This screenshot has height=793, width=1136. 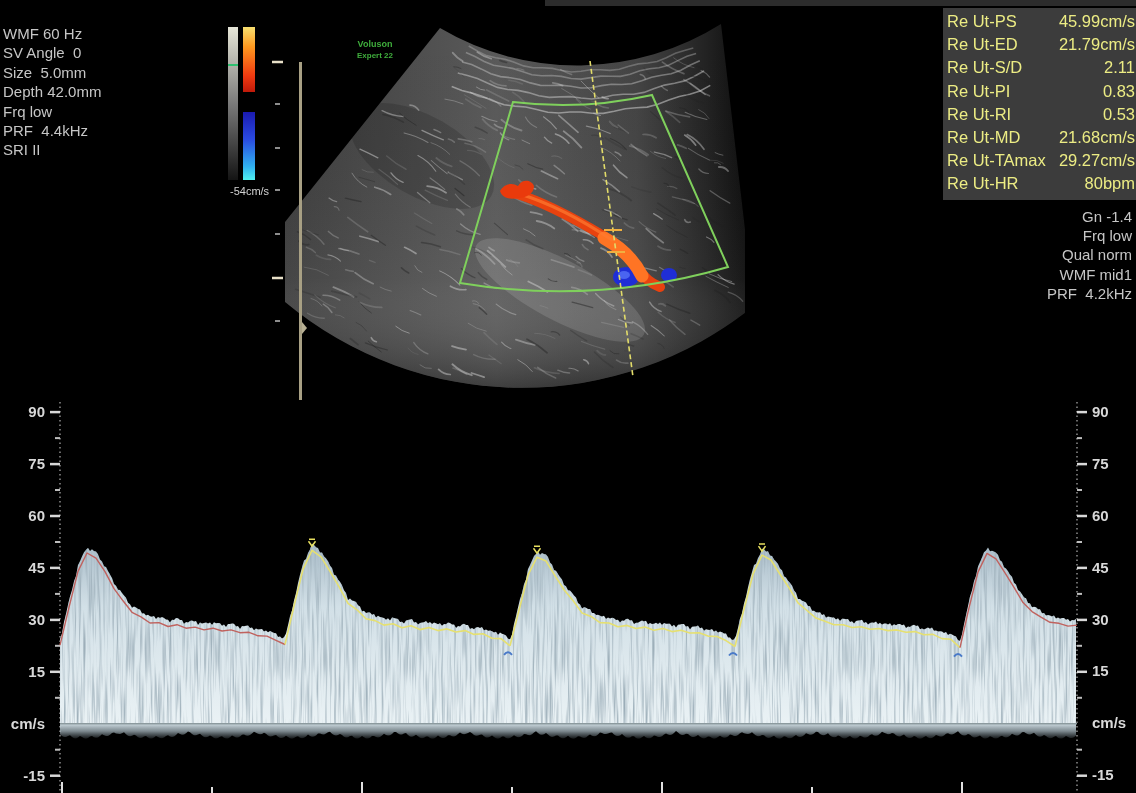 What do you see at coordinates (46, 131) in the screenshot?
I see `scan-parameter: PRF 4.4kHz` at bounding box center [46, 131].